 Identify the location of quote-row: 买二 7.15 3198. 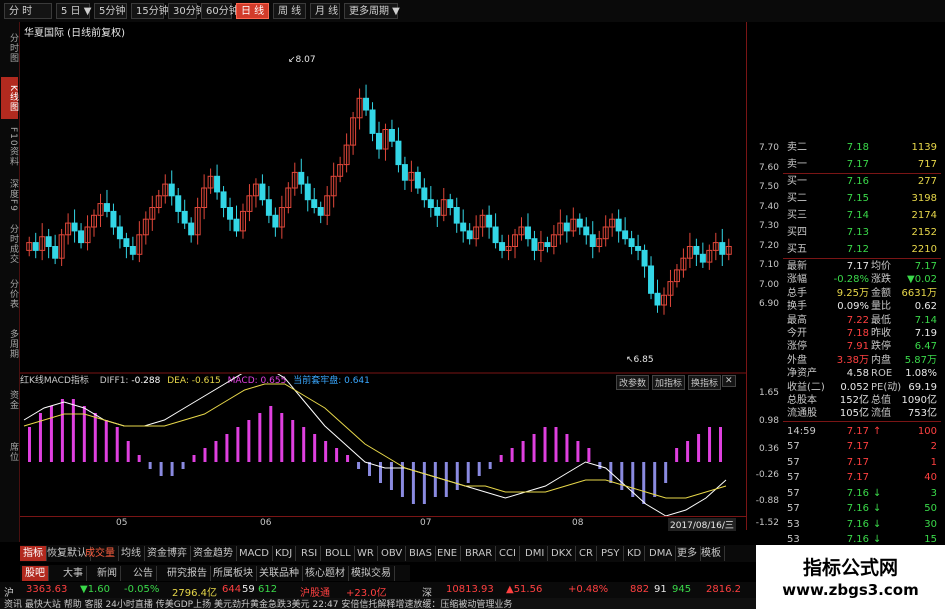
(862, 198).